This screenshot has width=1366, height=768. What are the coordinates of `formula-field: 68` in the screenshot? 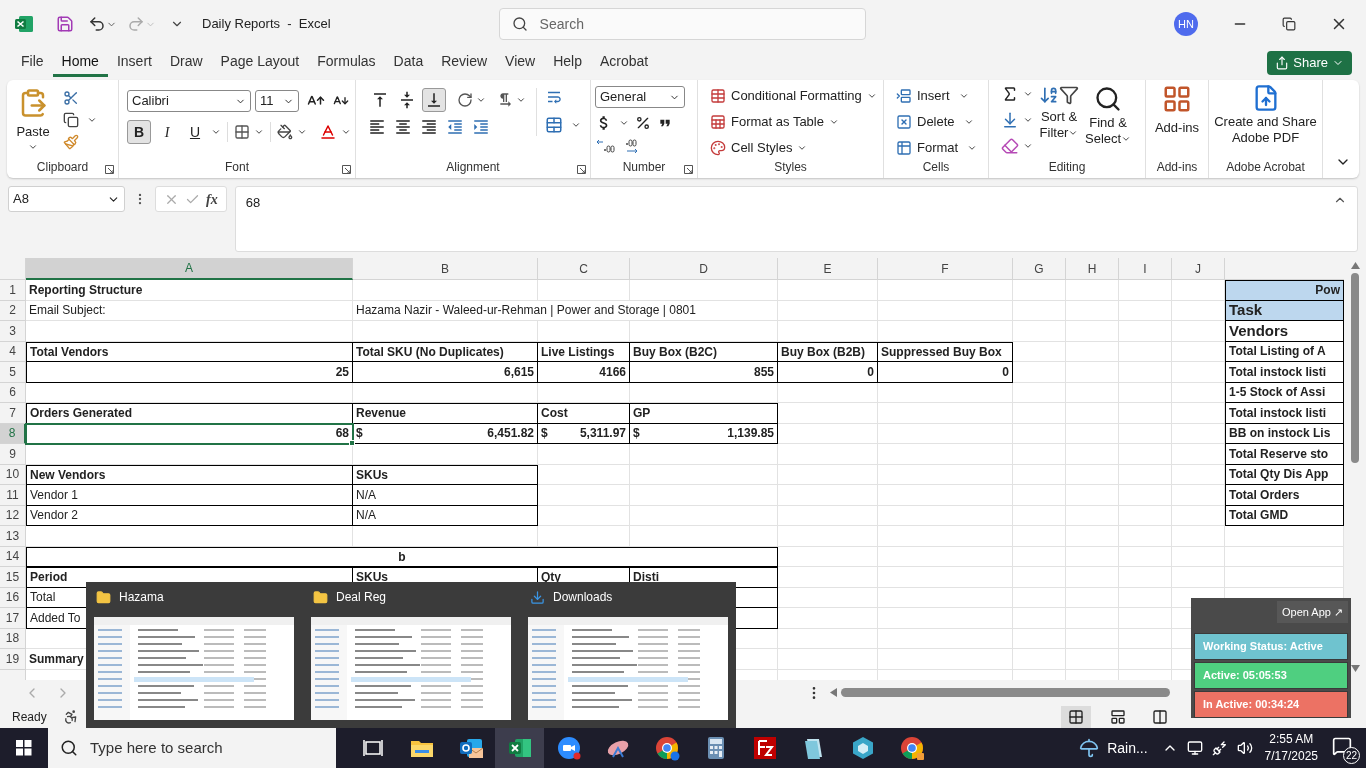 It's located at (796, 219).